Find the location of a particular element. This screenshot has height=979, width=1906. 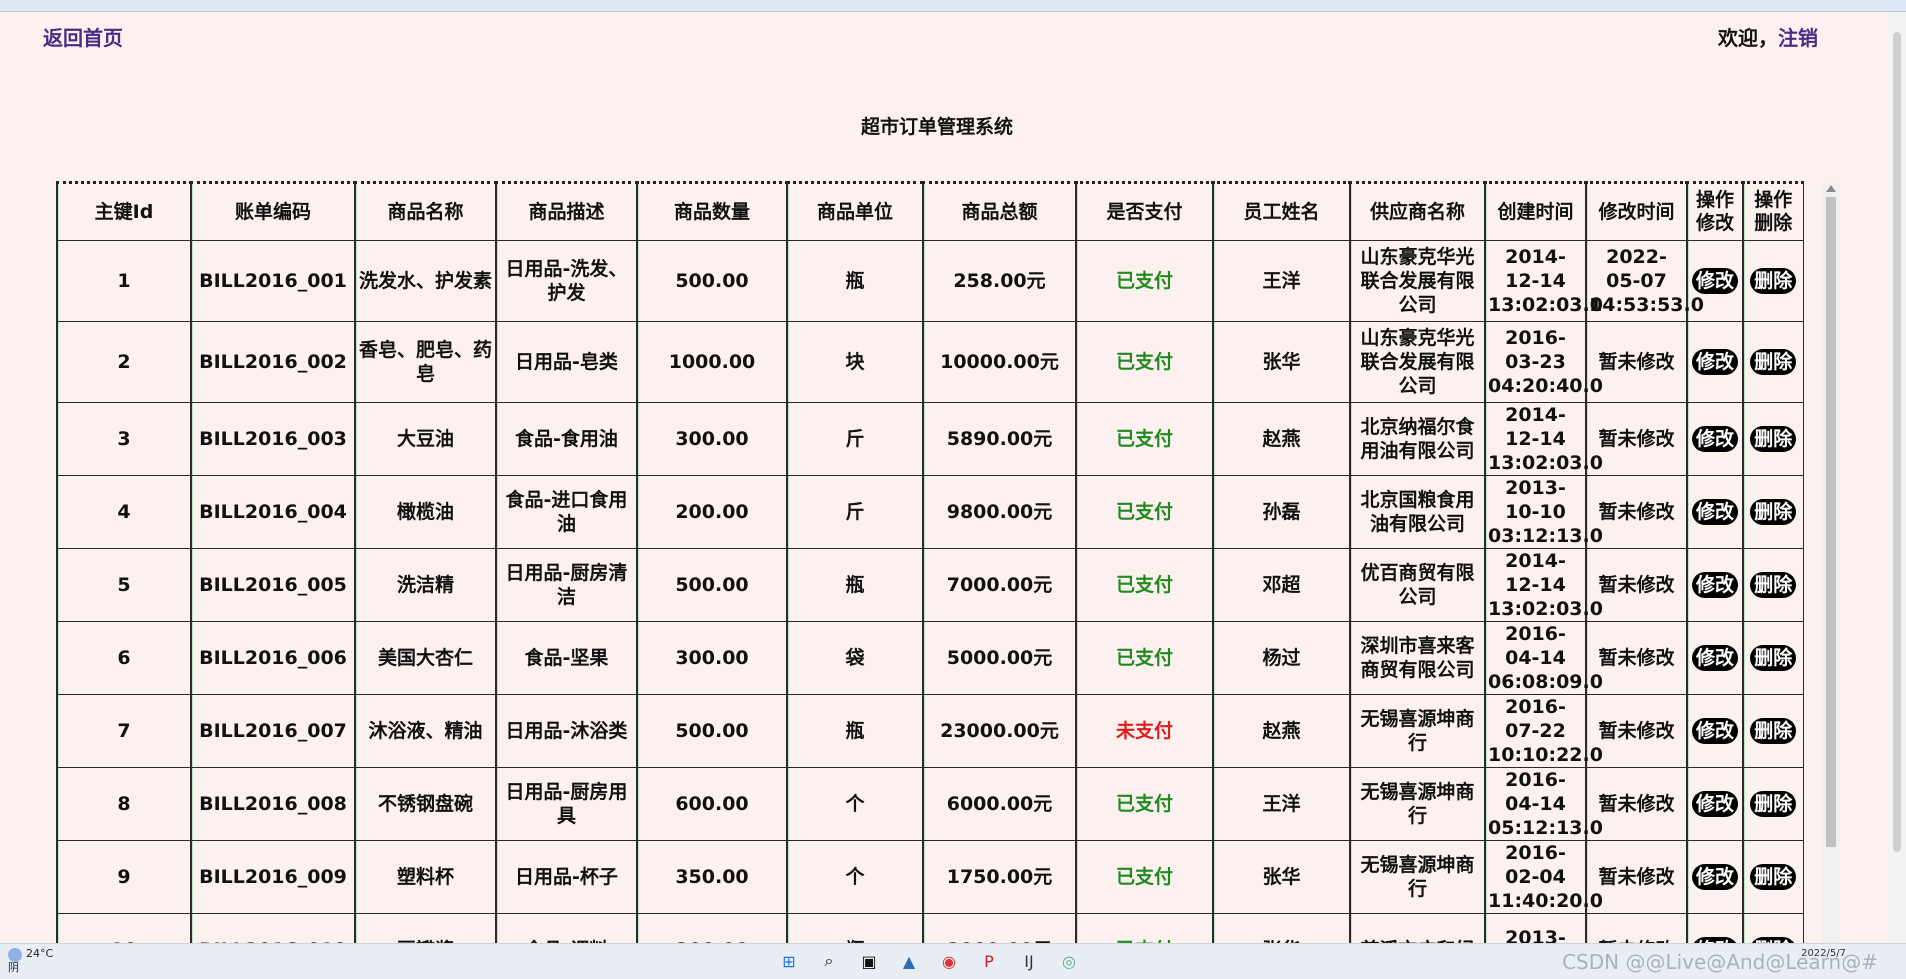

search-icon: ⌕ is located at coordinates (829, 961).